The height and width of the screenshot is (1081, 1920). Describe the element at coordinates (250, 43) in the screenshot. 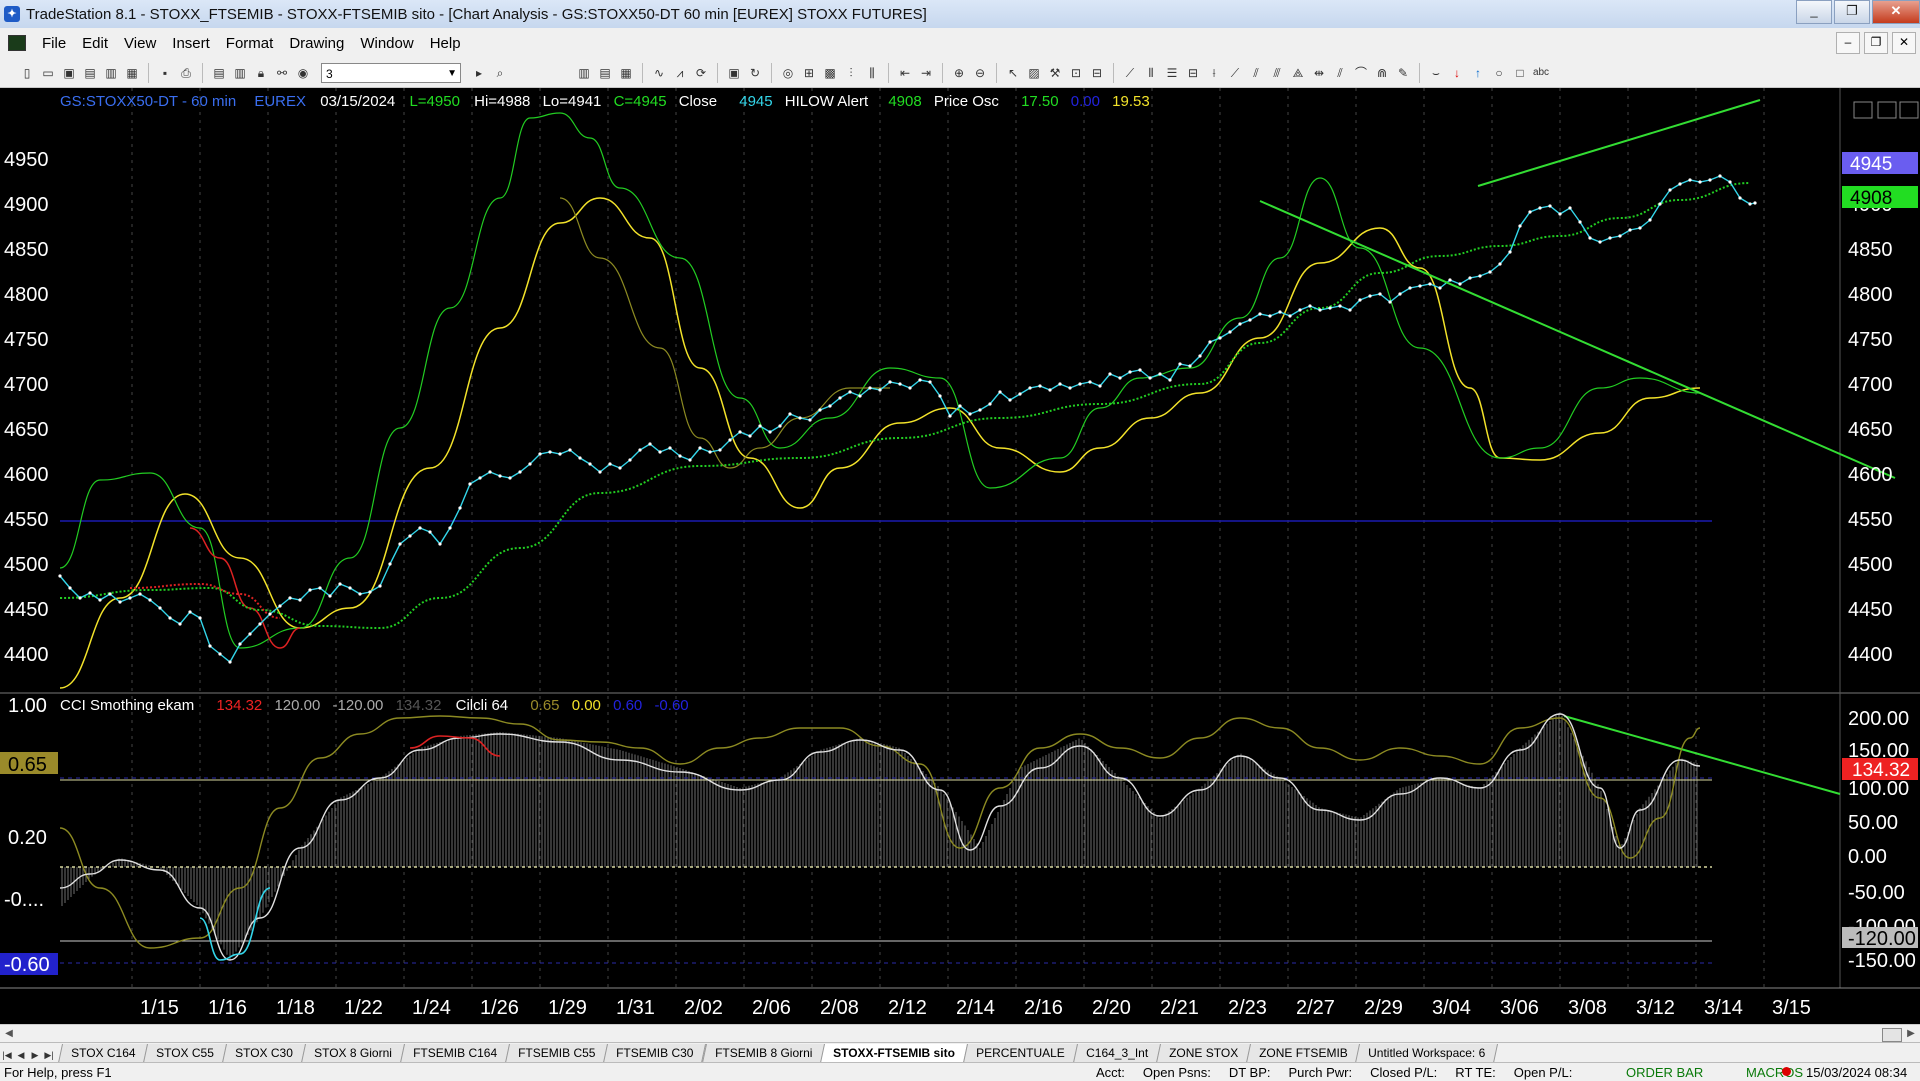

I see `menu-format: Format` at that location.